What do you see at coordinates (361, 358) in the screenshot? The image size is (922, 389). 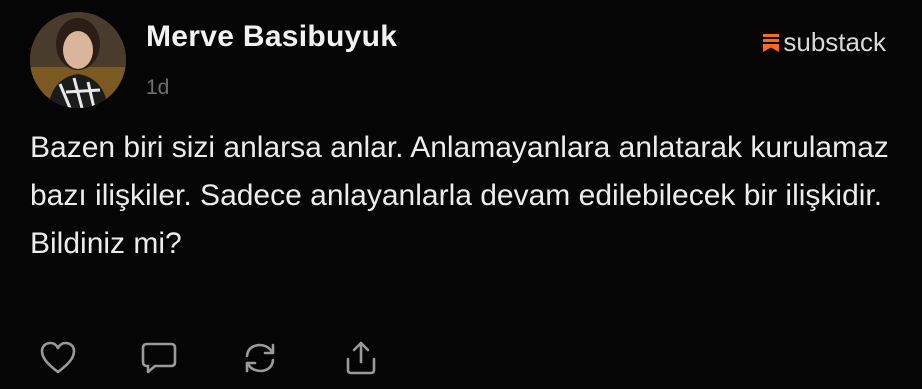 I see `share-icon` at bounding box center [361, 358].